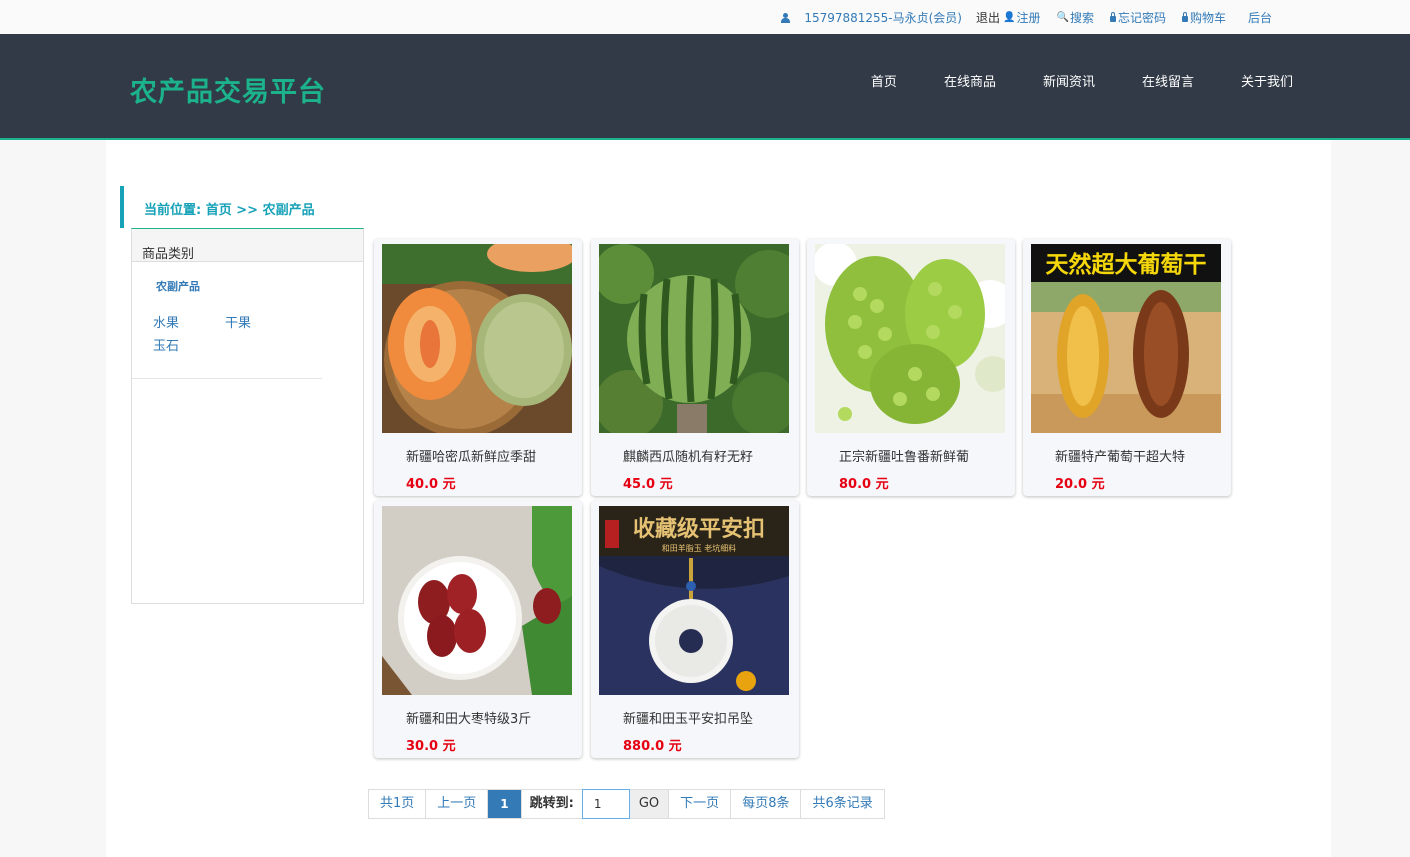  Describe the element at coordinates (289, 210) in the screenshot. I see `breadcrumb-current: 农副产品` at that location.